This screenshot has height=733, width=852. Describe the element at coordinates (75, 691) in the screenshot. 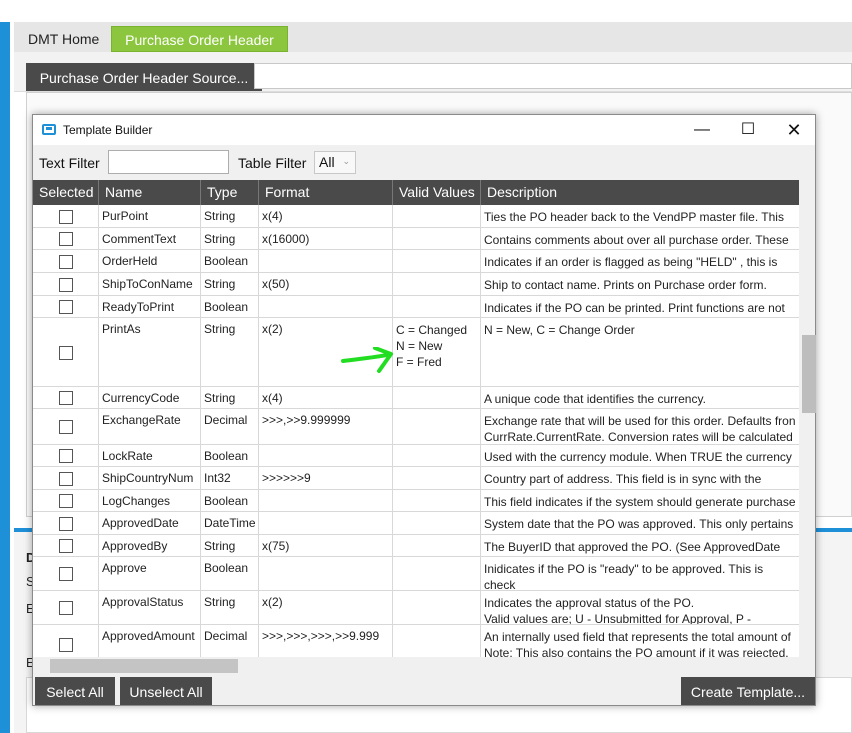

I see `select-all-button: Select All` at that location.